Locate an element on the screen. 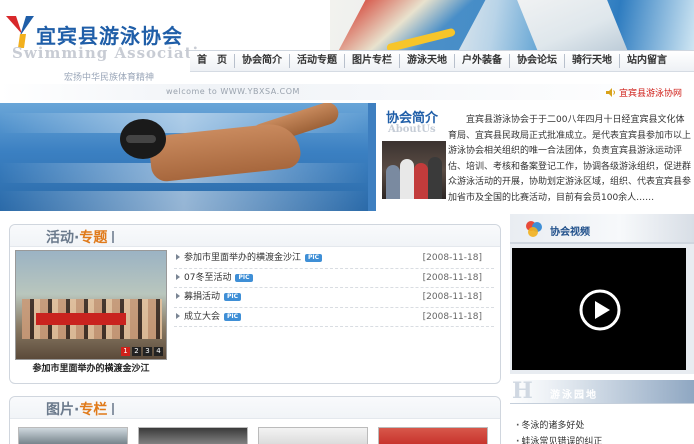 The height and width of the screenshot is (444, 694). list-item: 蛙泳常见错误的纠正 is located at coordinates (559, 439).